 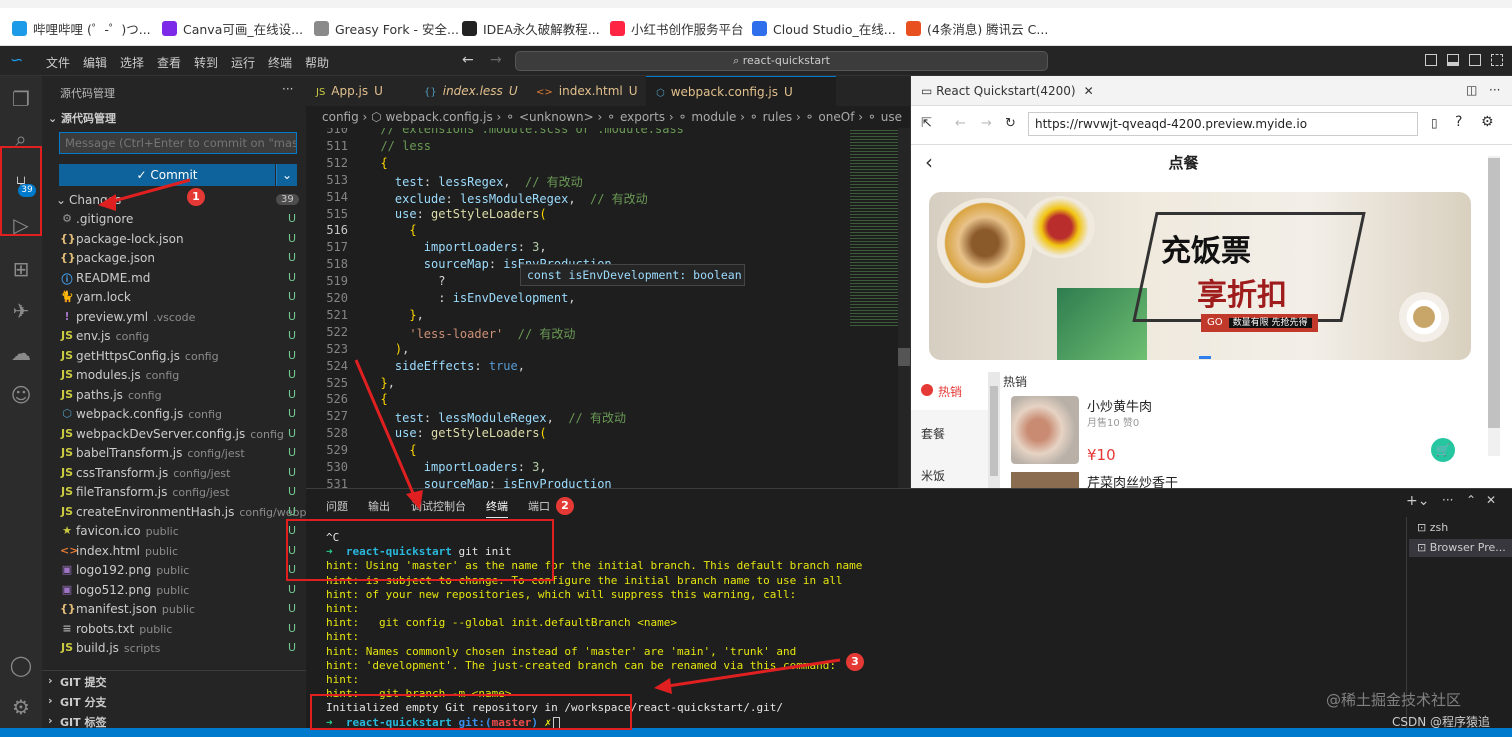 I want to click on annotation-badge-2: 2, so click(x=565, y=506).